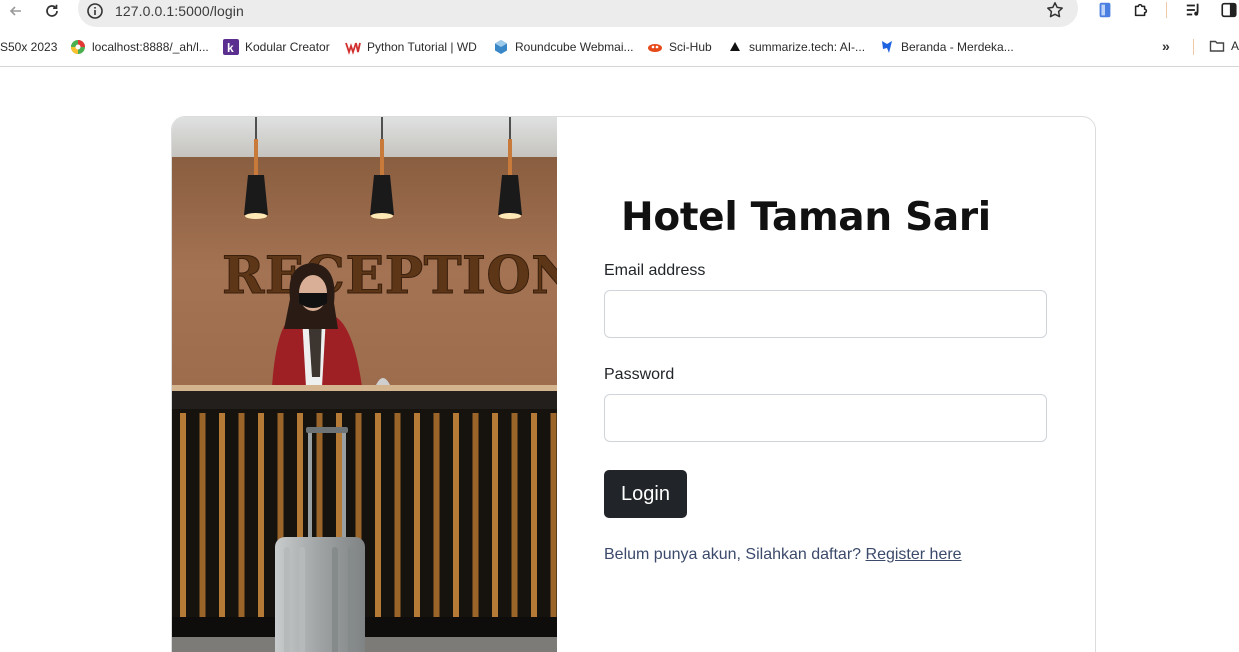 The width and height of the screenshot is (1239, 652). I want to click on register-link: Register here, so click(914, 554).